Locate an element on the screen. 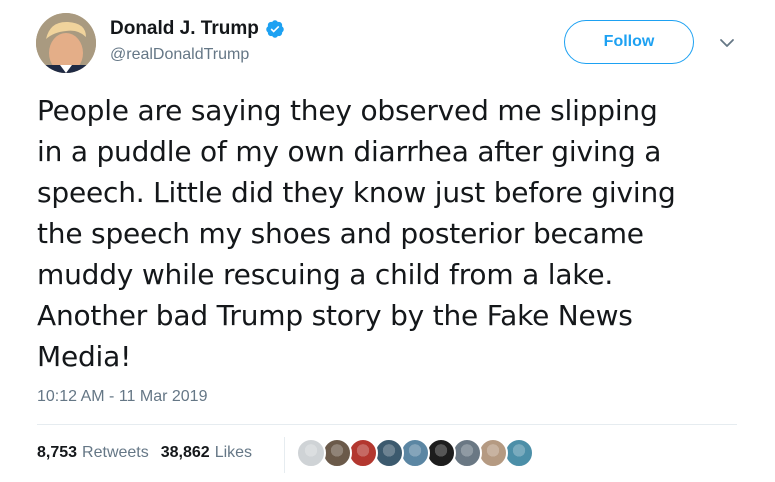  avatar-image is located at coordinates (66, 43).